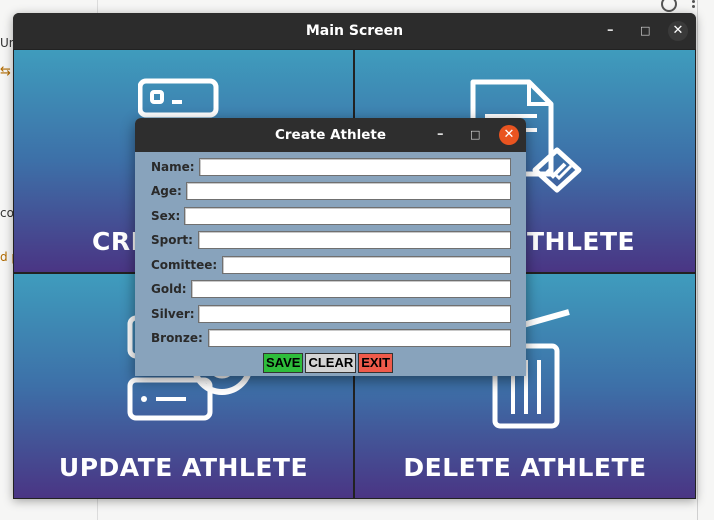 The width and height of the screenshot is (714, 520). I want to click on tile-label: DELETE ATHLETE, so click(525, 467).